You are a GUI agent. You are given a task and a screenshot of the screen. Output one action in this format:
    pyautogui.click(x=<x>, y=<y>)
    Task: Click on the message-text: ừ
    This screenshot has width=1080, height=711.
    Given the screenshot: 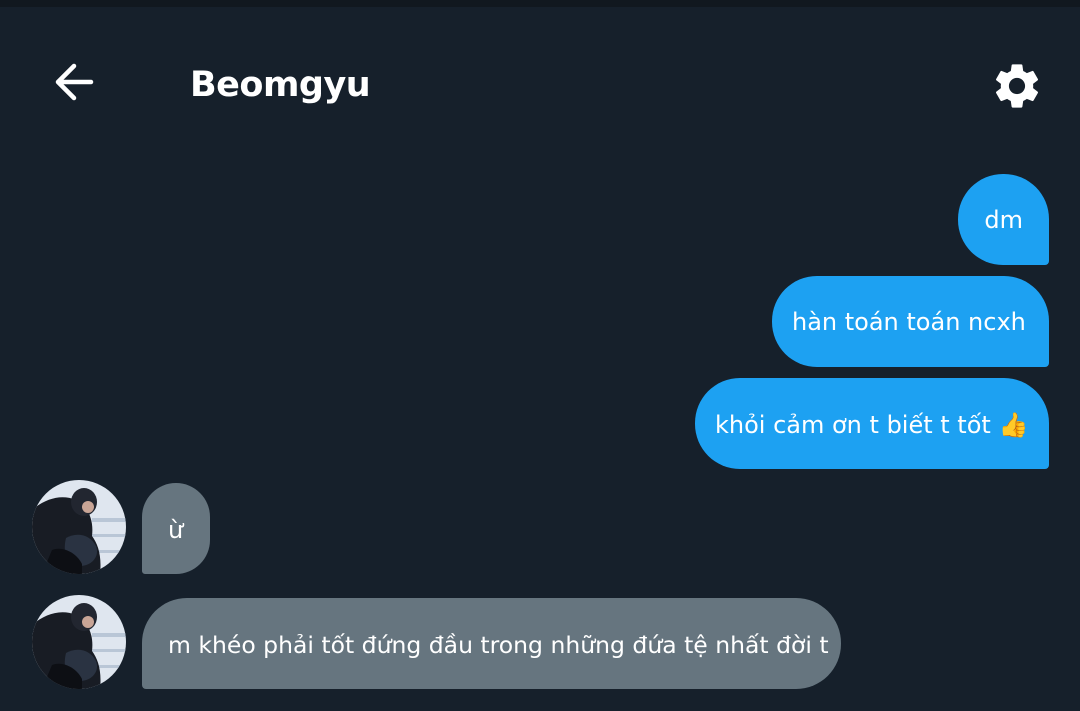 What is the action you would take?
    pyautogui.click(x=176, y=530)
    